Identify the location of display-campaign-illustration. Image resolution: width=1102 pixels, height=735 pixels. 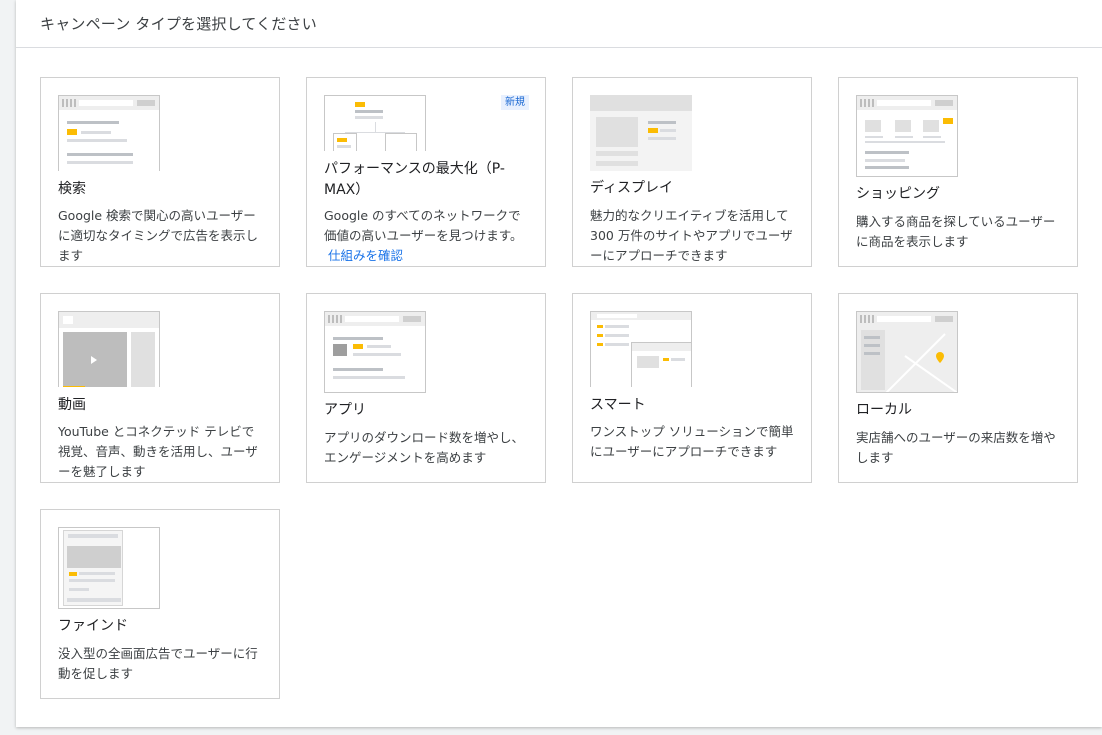
(641, 133).